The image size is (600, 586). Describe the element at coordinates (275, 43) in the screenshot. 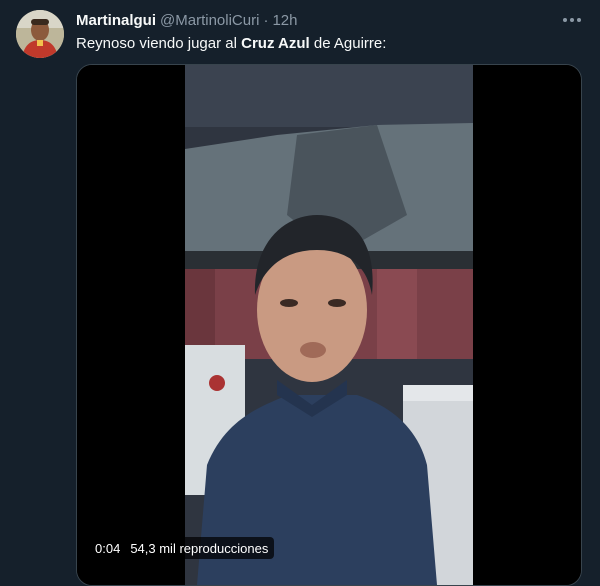

I see `tweet-text-bold: Cruz Azul` at that location.